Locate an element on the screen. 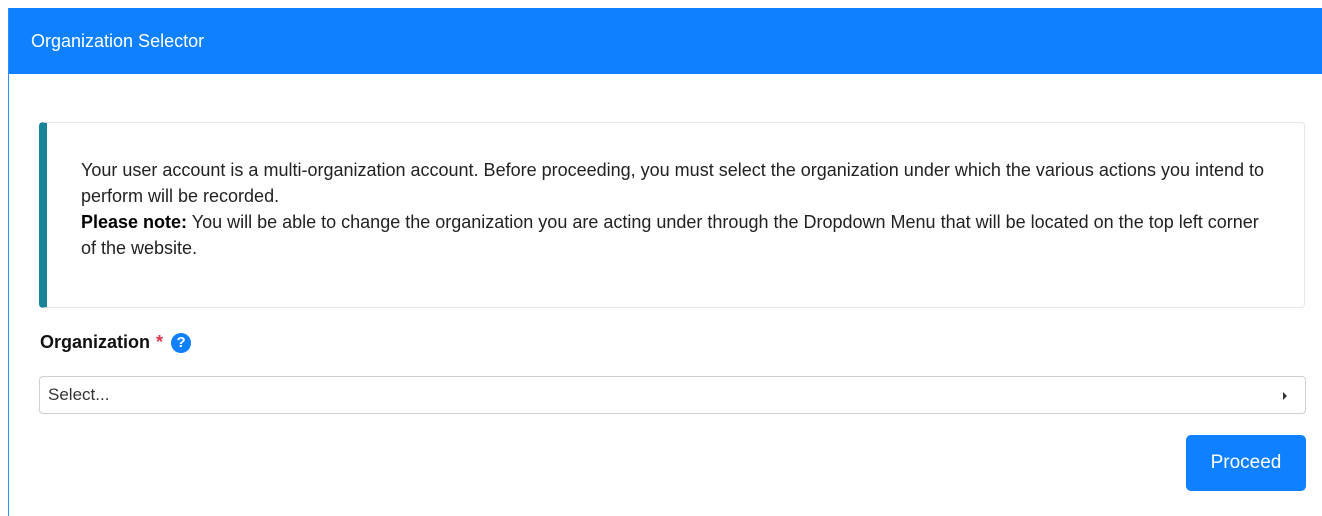  caret-right-icon is located at coordinates (1285, 396).